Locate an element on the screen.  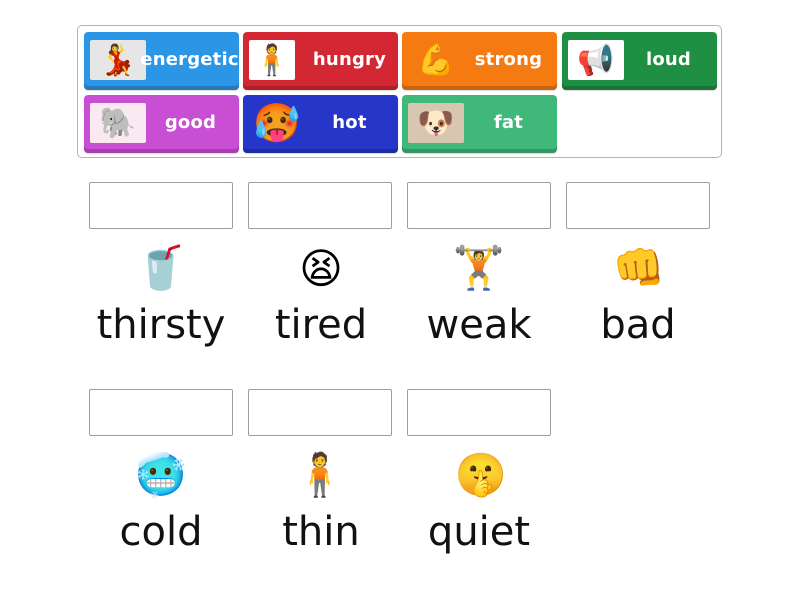
word-weak: weak is located at coordinates (479, 325).